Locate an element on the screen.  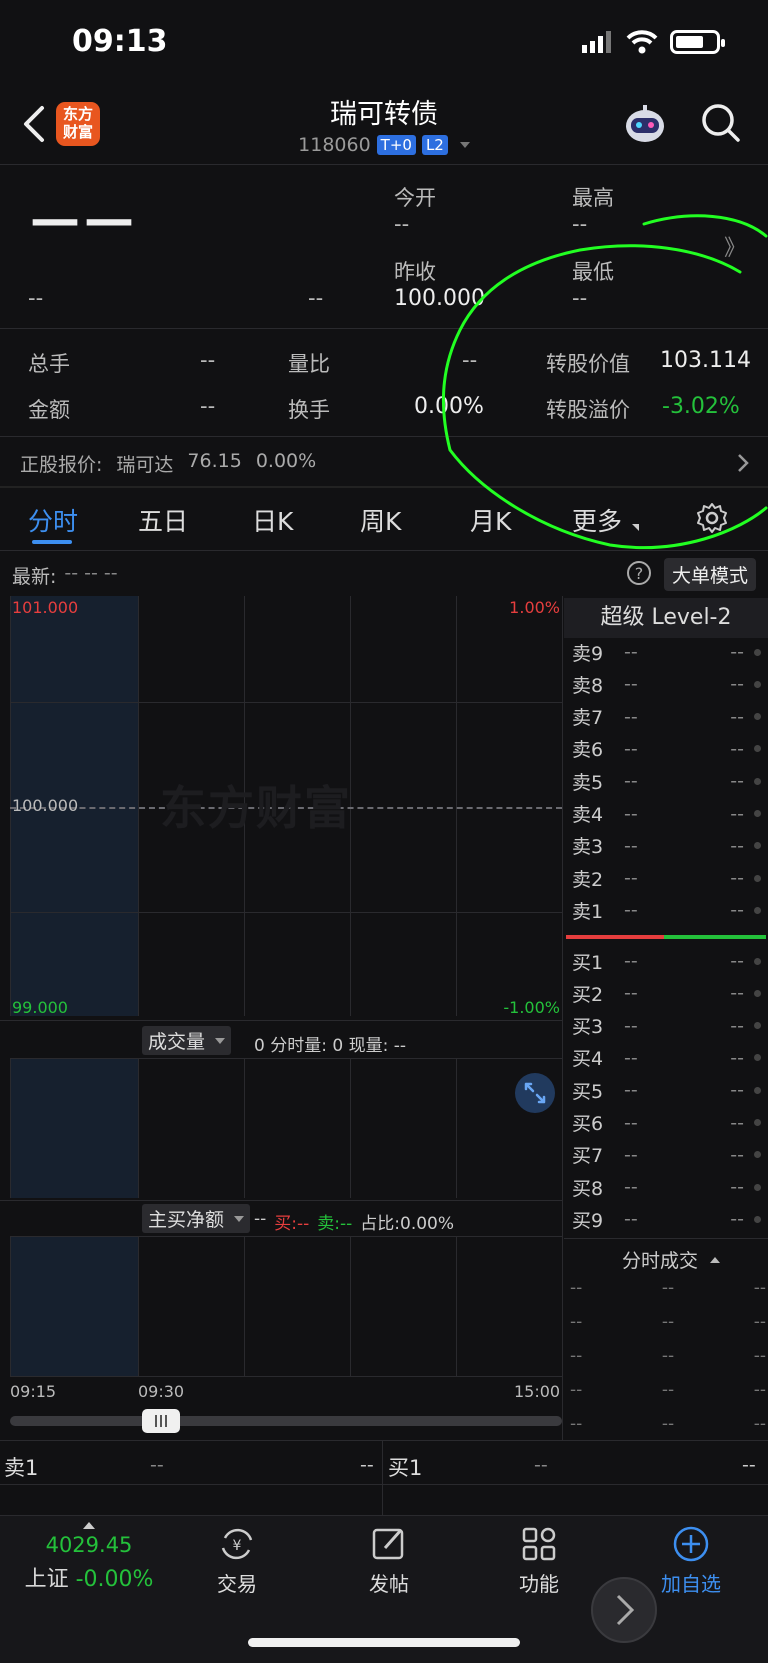
fullscreen-icon is located at coordinates (535, 1093).